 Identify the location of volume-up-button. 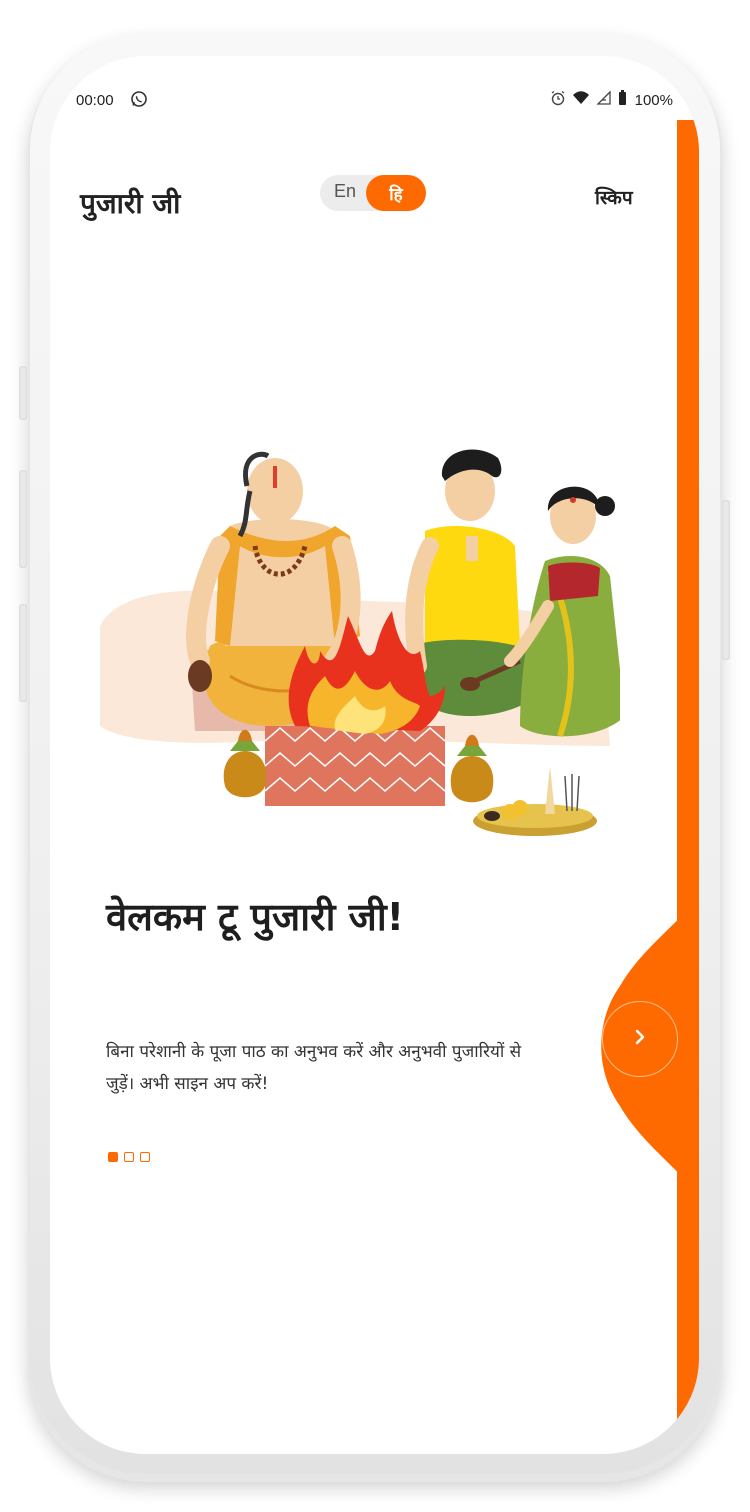
(23, 519).